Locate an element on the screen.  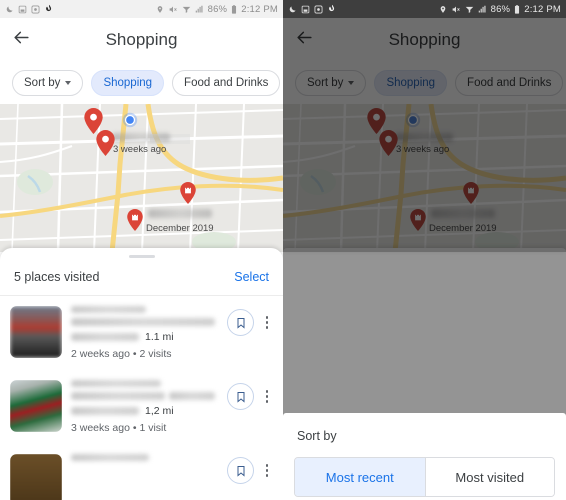
sort-option-label: Most visited is located at coordinates (490, 477).